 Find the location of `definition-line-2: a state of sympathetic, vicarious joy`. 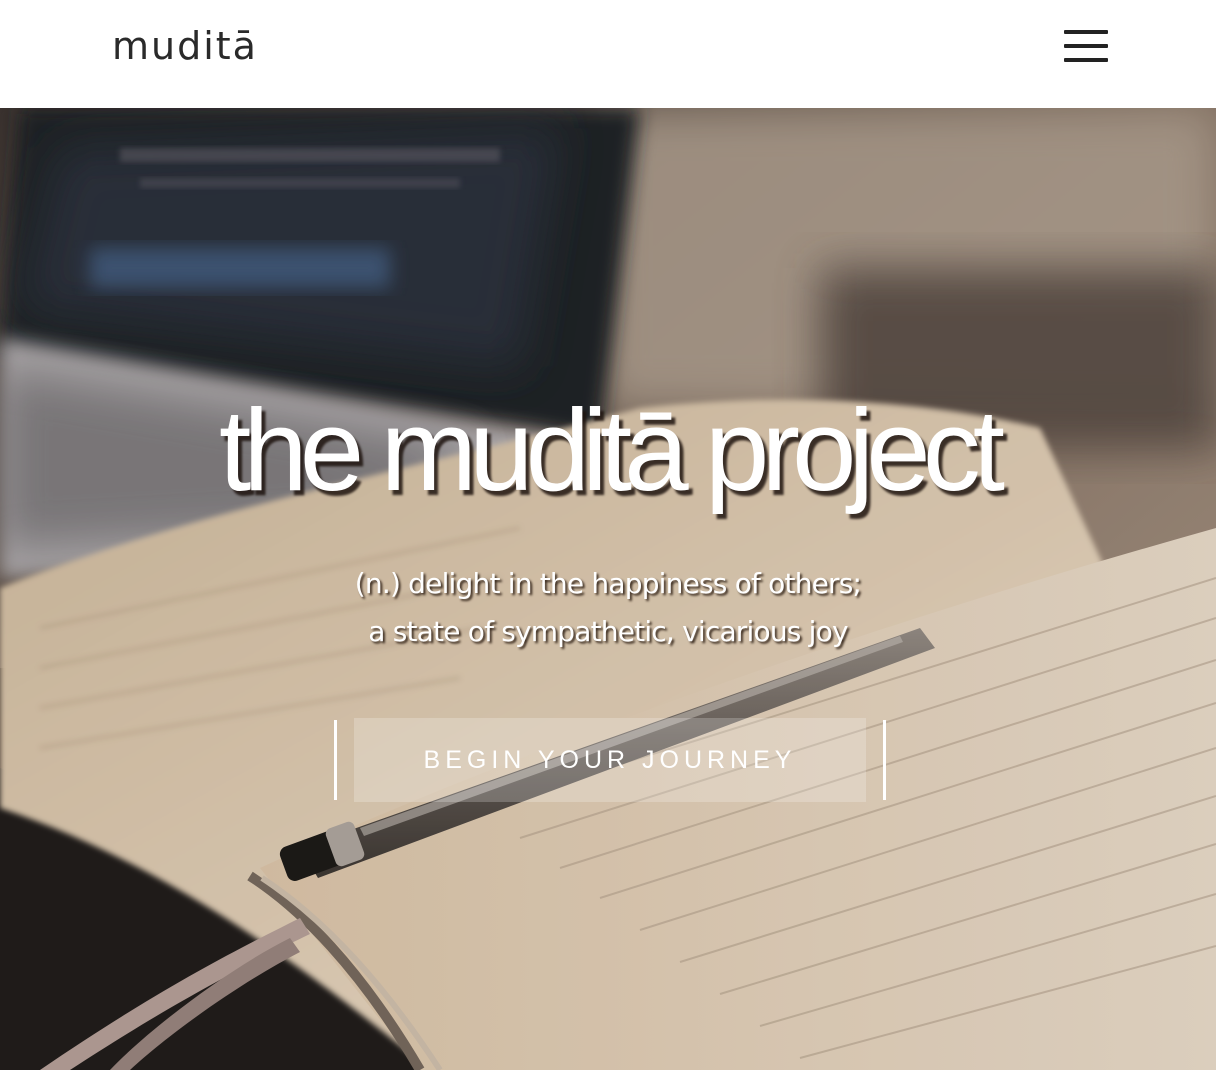

definition-line-2: a state of sympathetic, vicarious joy is located at coordinates (608, 631).